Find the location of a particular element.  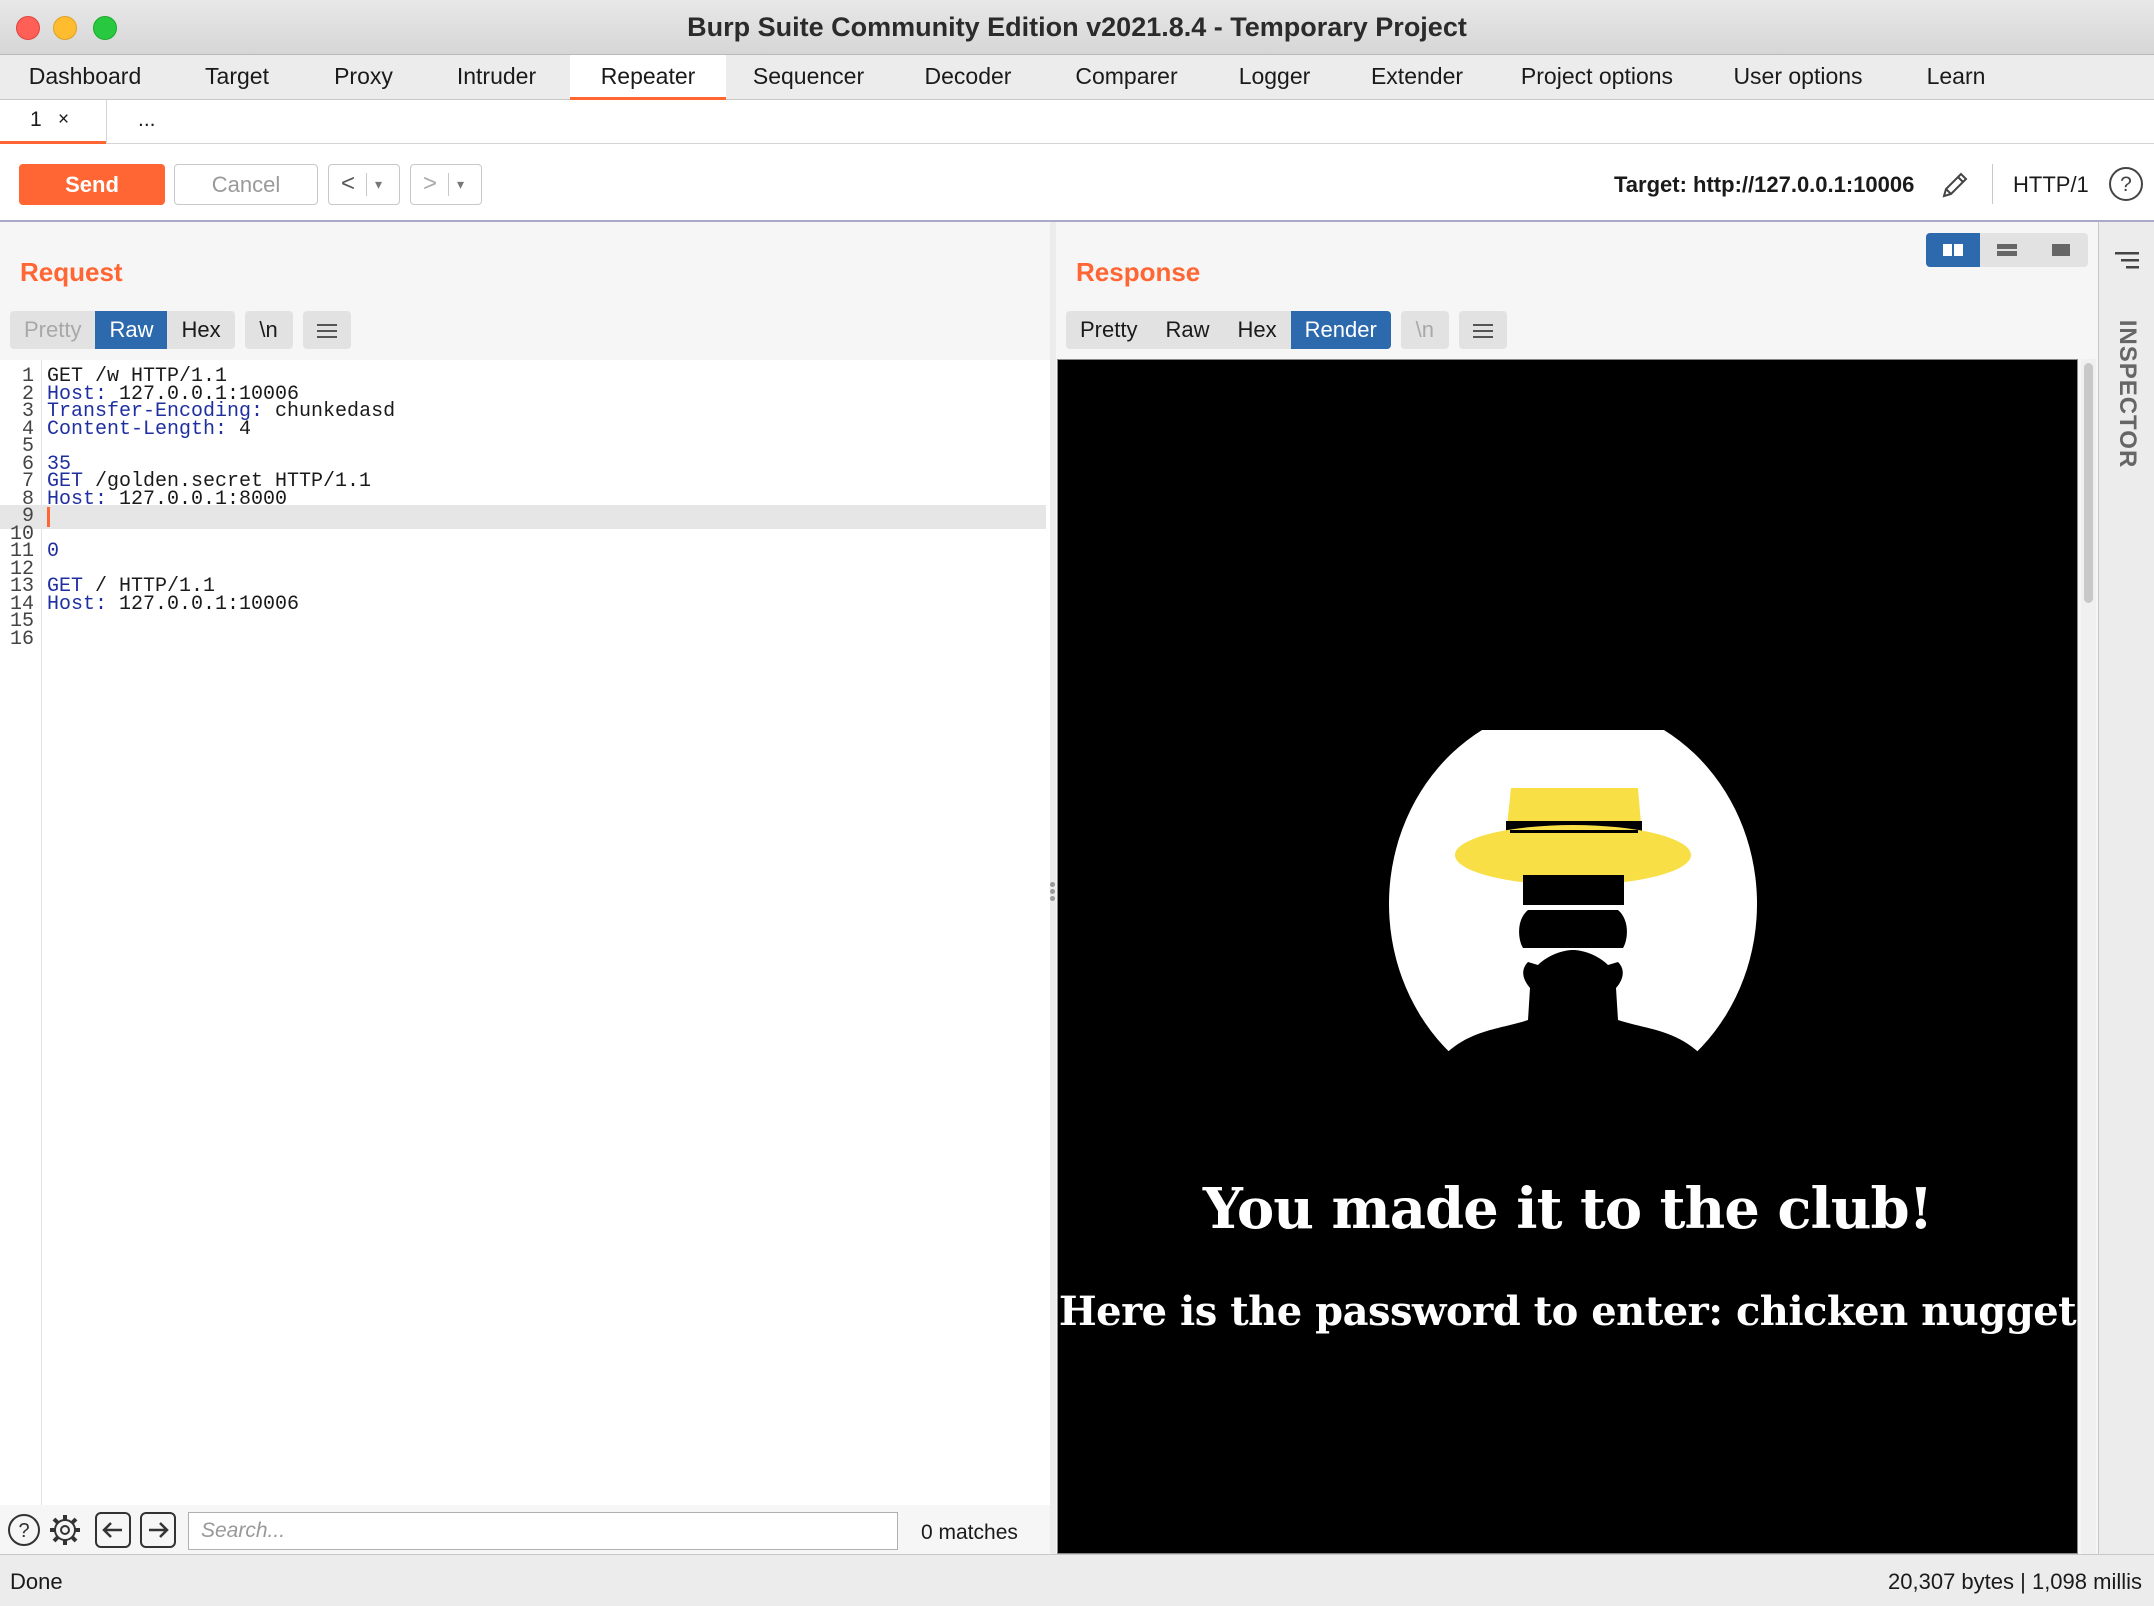

response-format-bar: Pretty Raw Hex Render \n is located at coordinates (1291, 330).